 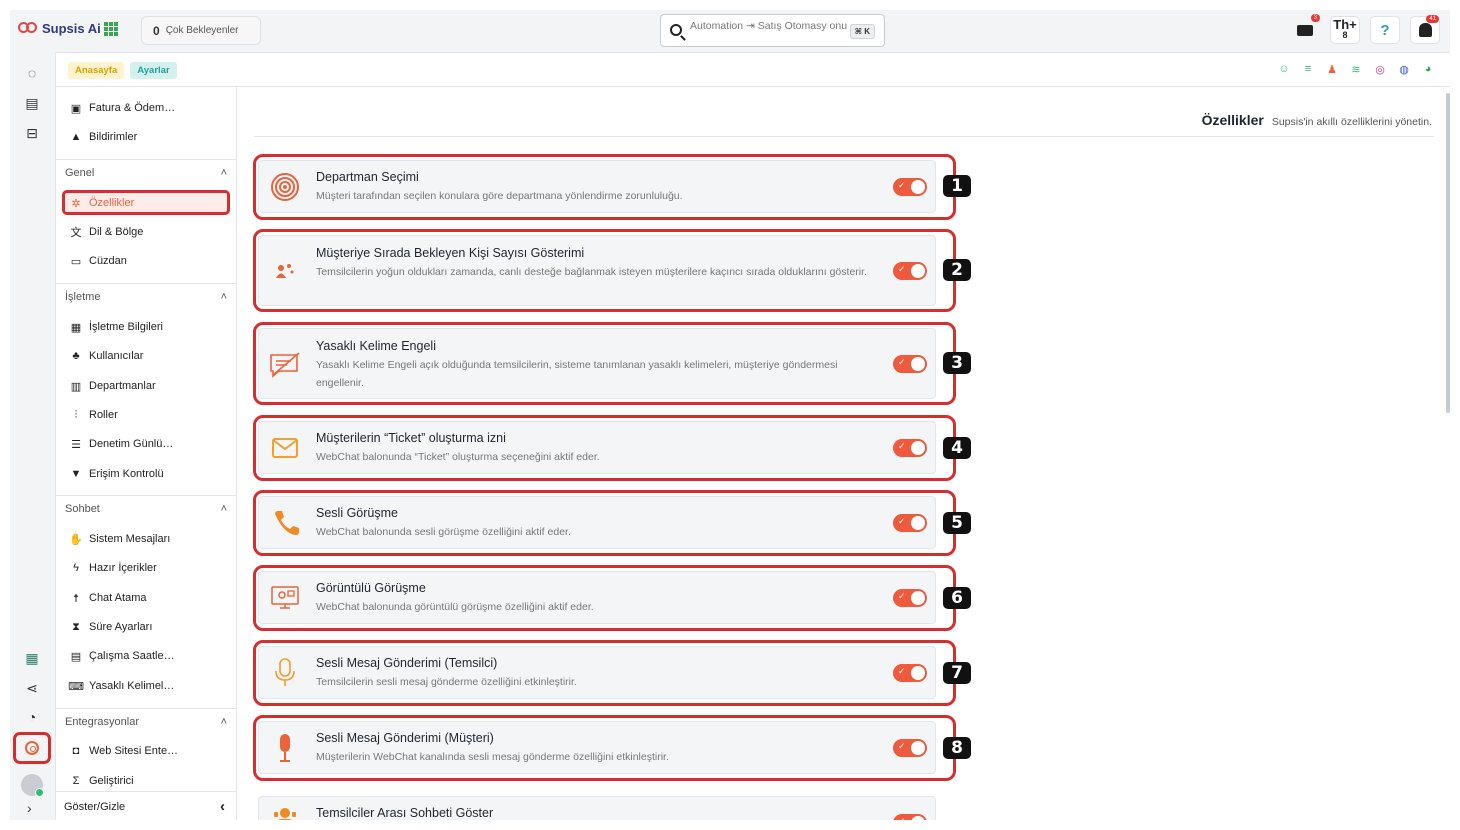 What do you see at coordinates (118, 598) in the screenshot?
I see `sidebar-item-label: Chat Atama` at bounding box center [118, 598].